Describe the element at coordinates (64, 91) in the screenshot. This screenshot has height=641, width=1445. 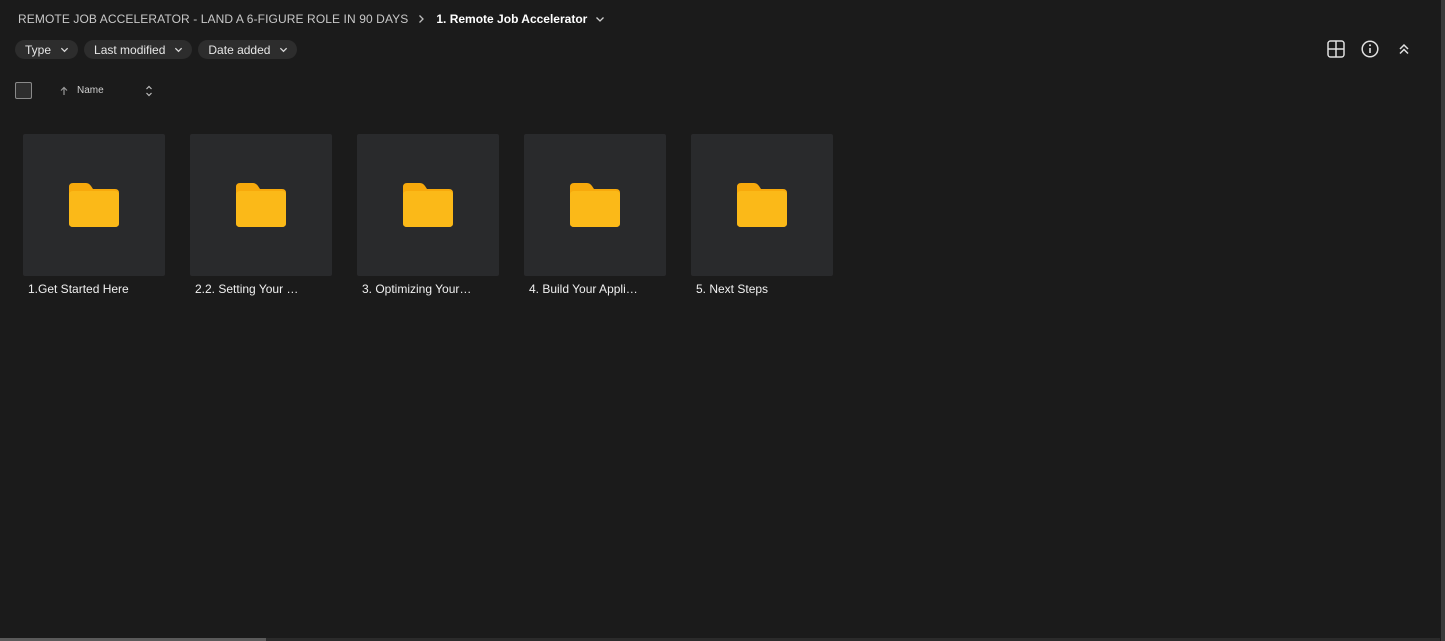
I see `arrow-up-icon` at that location.